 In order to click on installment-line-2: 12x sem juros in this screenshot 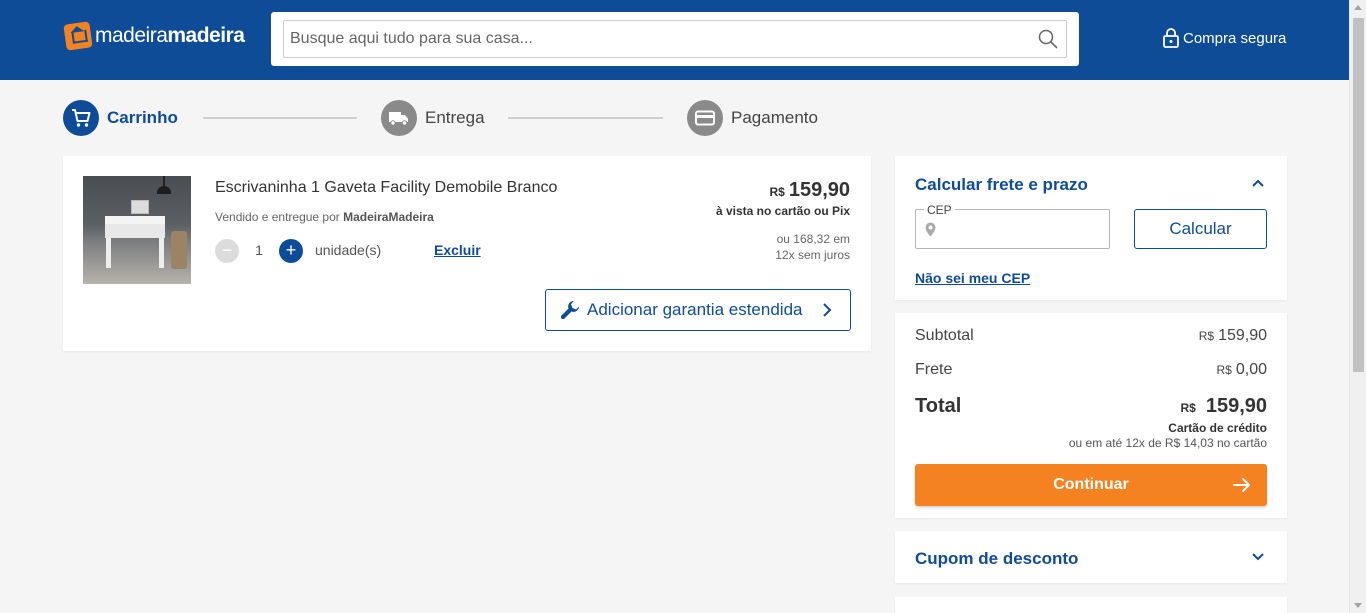, I will do `click(812, 255)`.